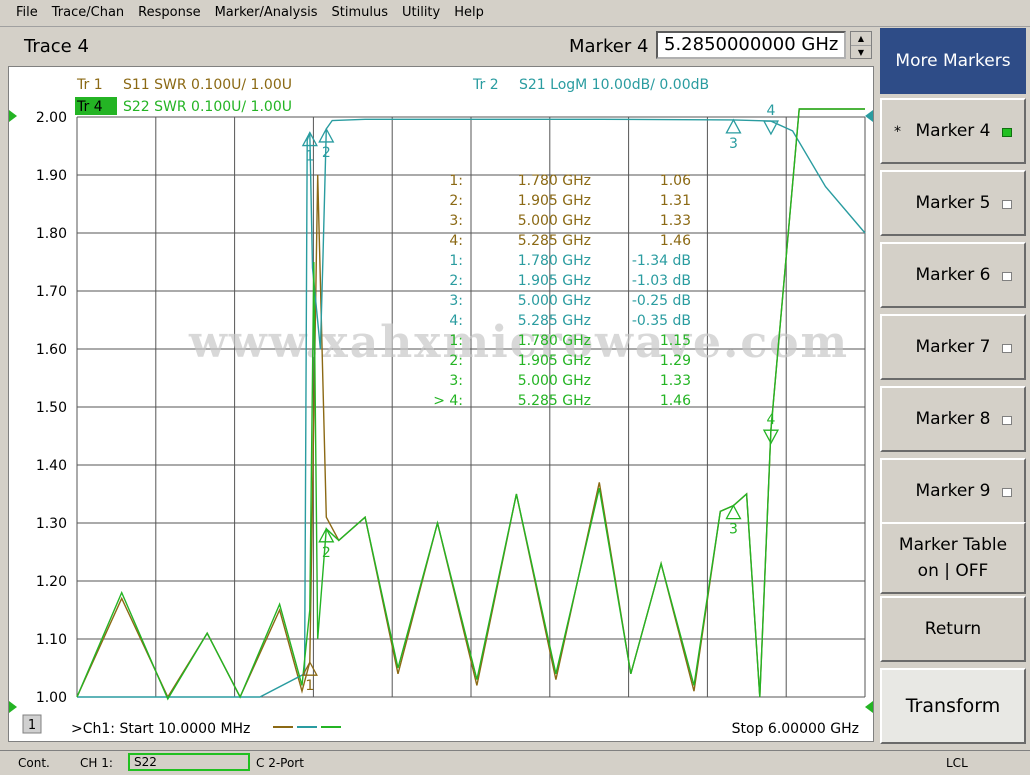  Describe the element at coordinates (51, 582) in the screenshot. I see `y-tick-label: 1.20` at that location.